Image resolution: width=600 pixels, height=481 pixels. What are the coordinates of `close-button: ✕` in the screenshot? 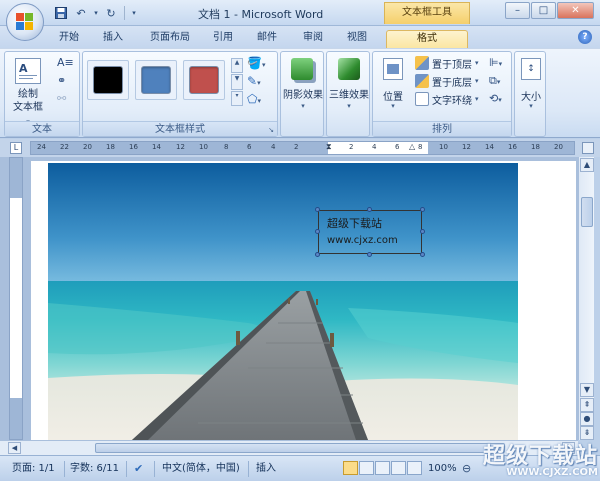 It's located at (575, 10).